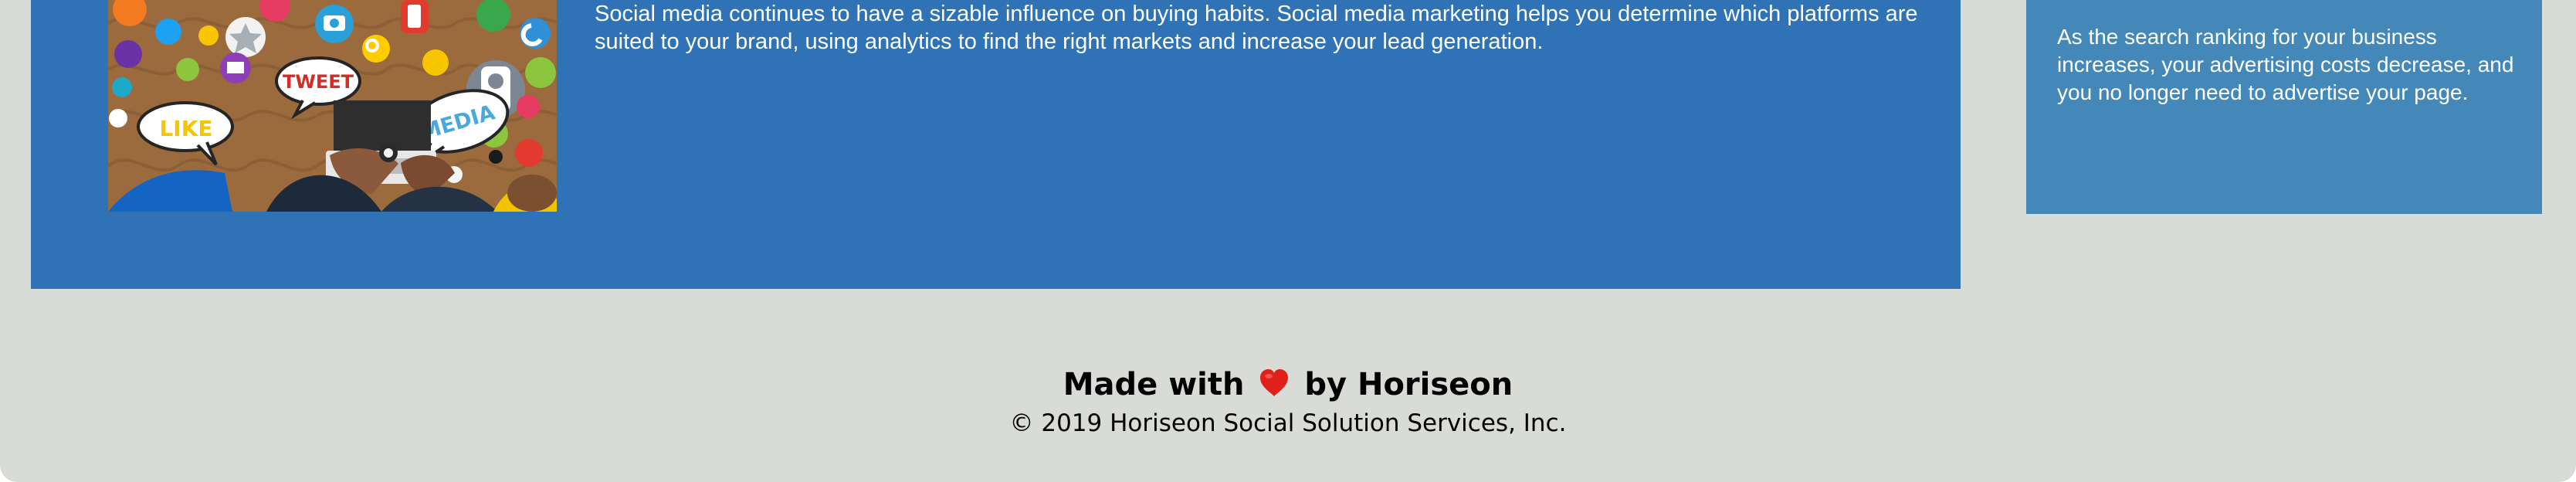  What do you see at coordinates (1408, 385) in the screenshot?
I see `footer-credit-suffix: by Horiseon` at bounding box center [1408, 385].